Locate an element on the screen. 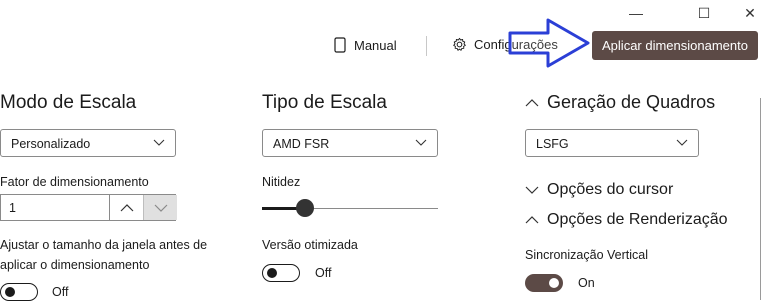 Image resolution: width=768 pixels, height=301 pixels. vsync-toggle is located at coordinates (544, 283).